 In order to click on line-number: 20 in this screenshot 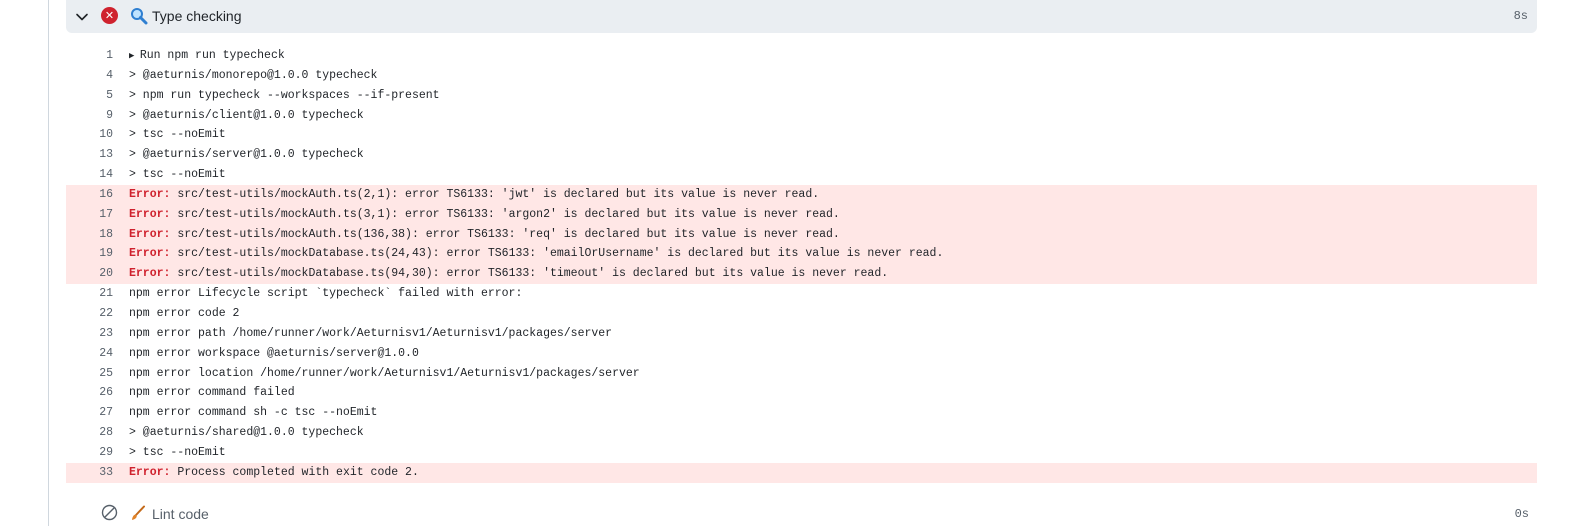, I will do `click(89, 274)`.